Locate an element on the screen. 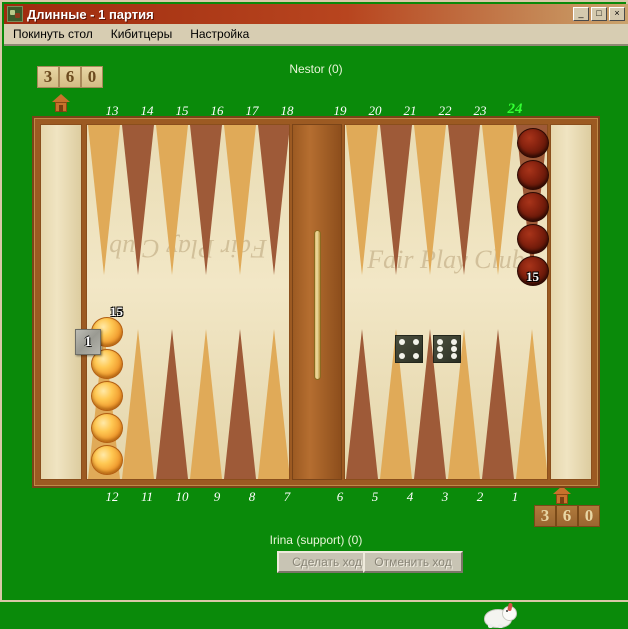 This screenshot has width=628, height=629. checker-count-point-12: 15 is located at coordinates (116, 311).